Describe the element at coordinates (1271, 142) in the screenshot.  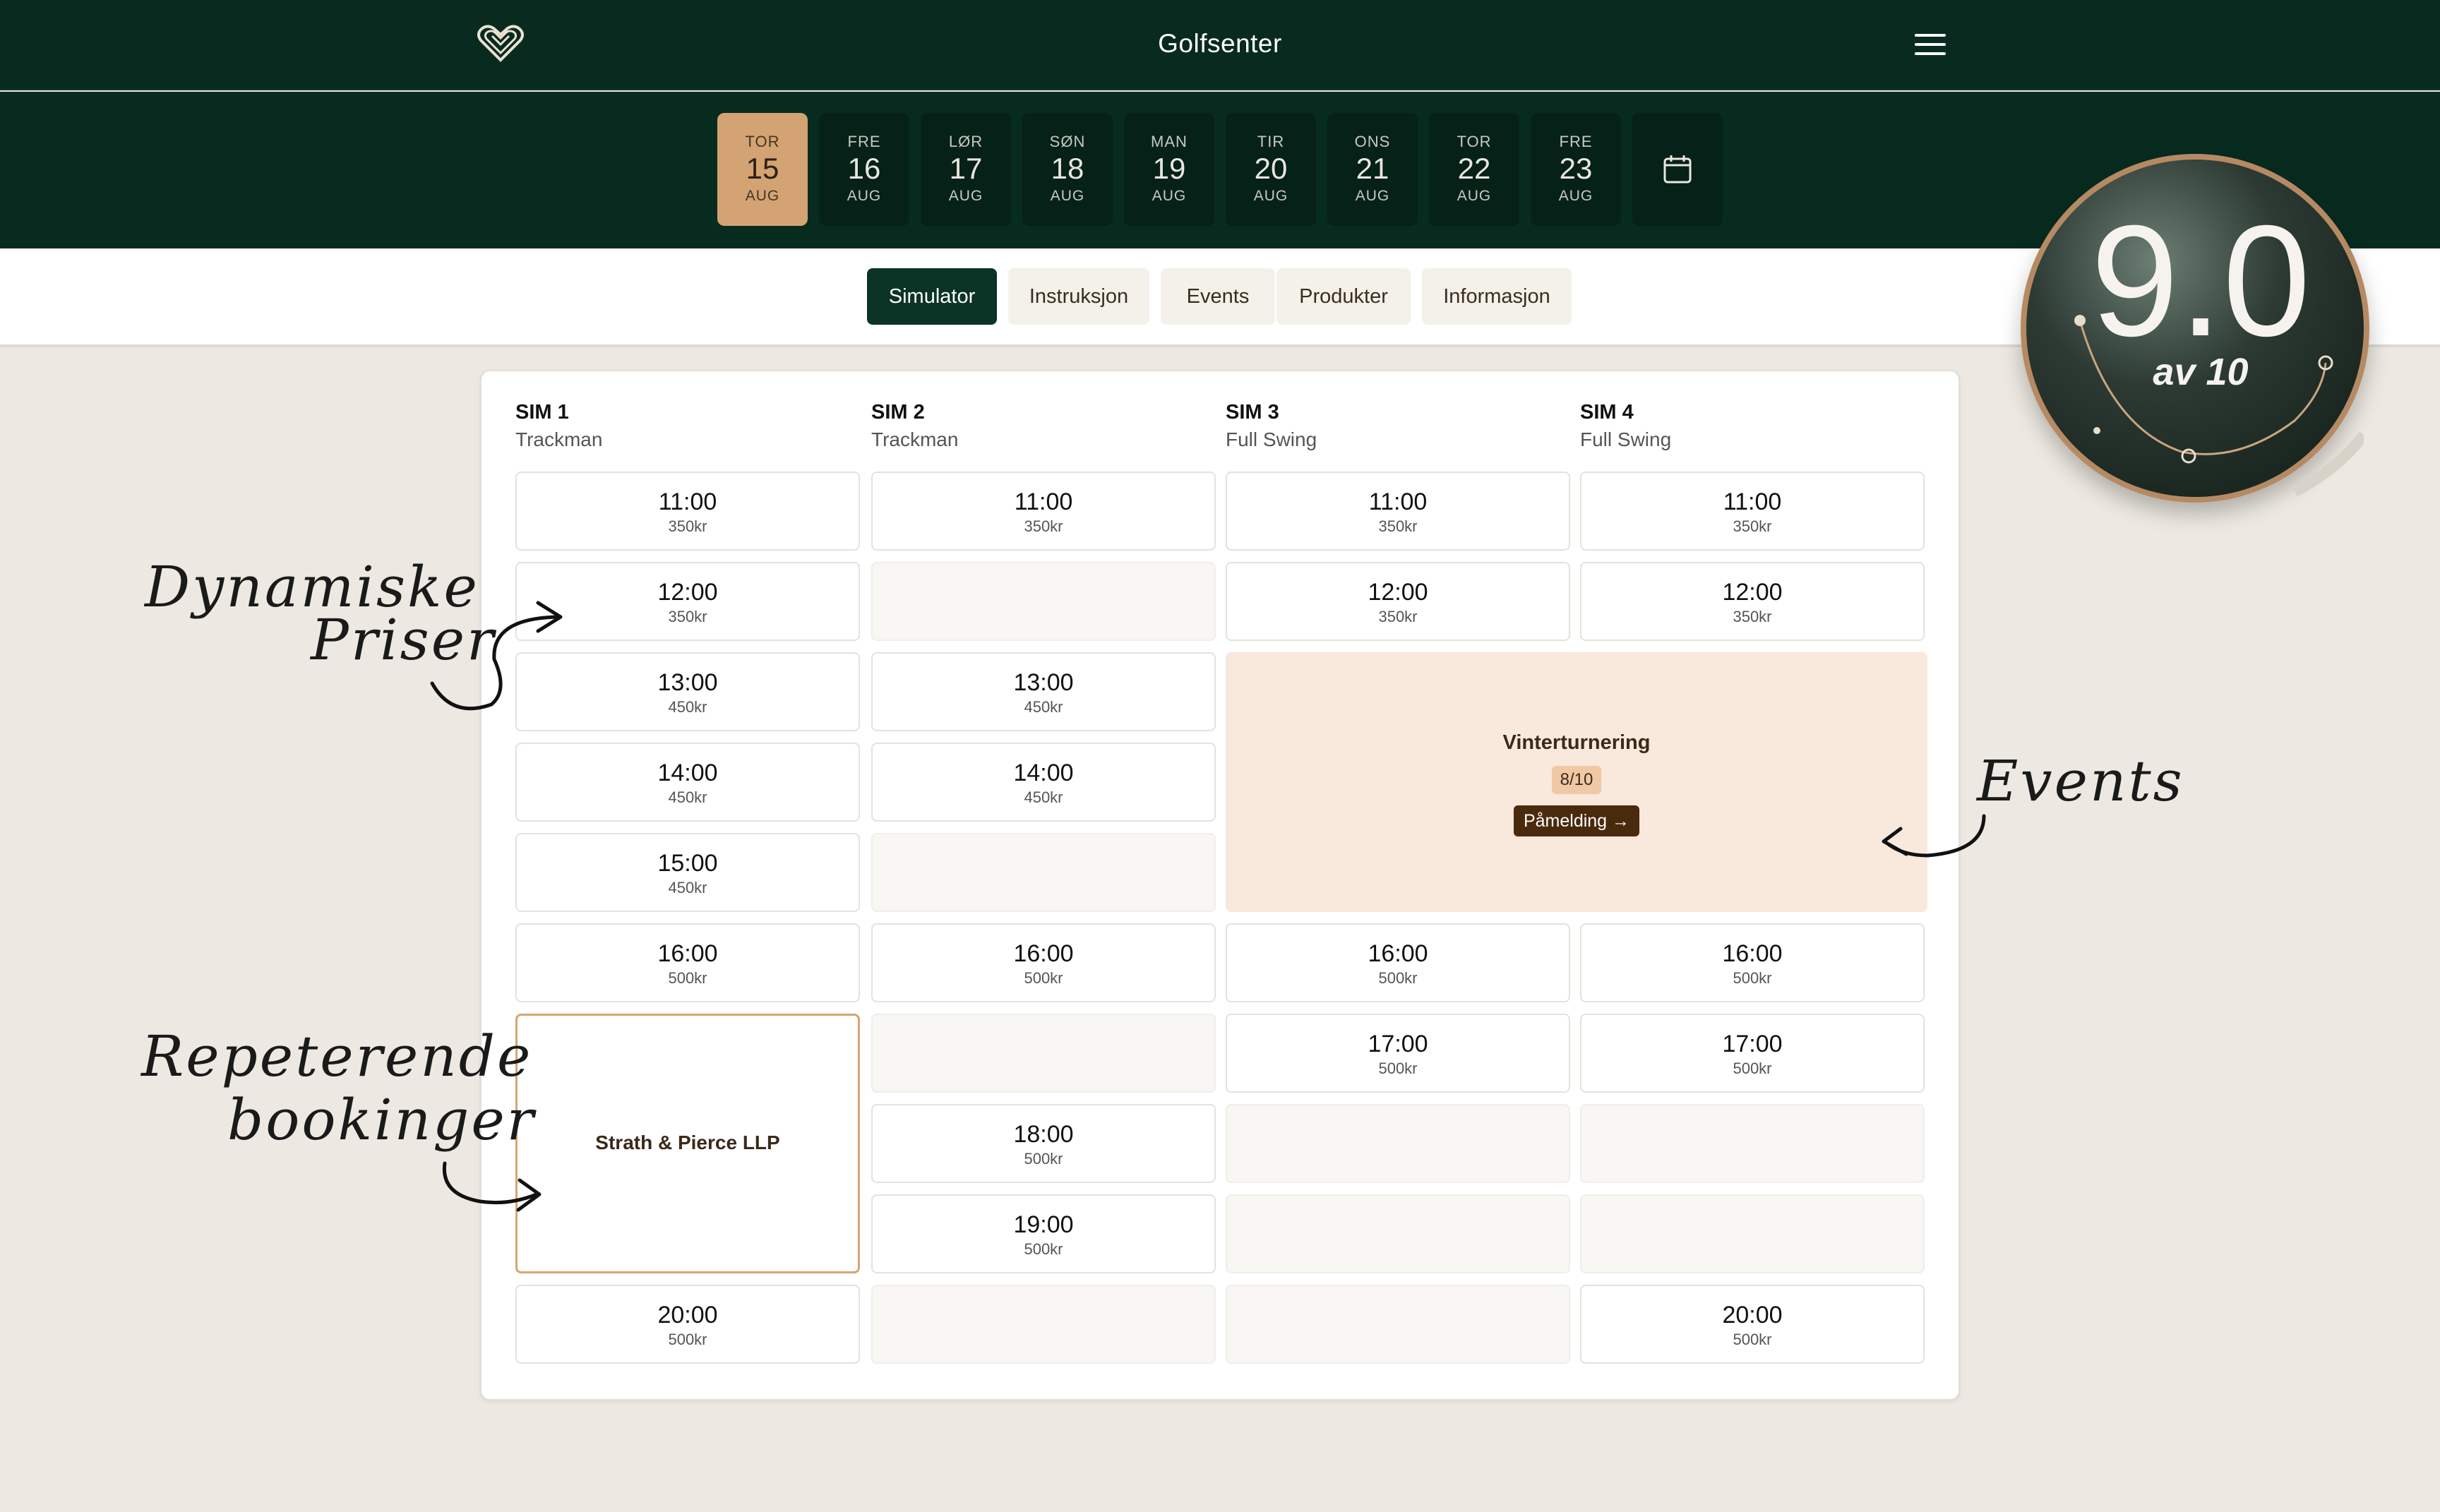
I see `day-weekday: TIR` at that location.